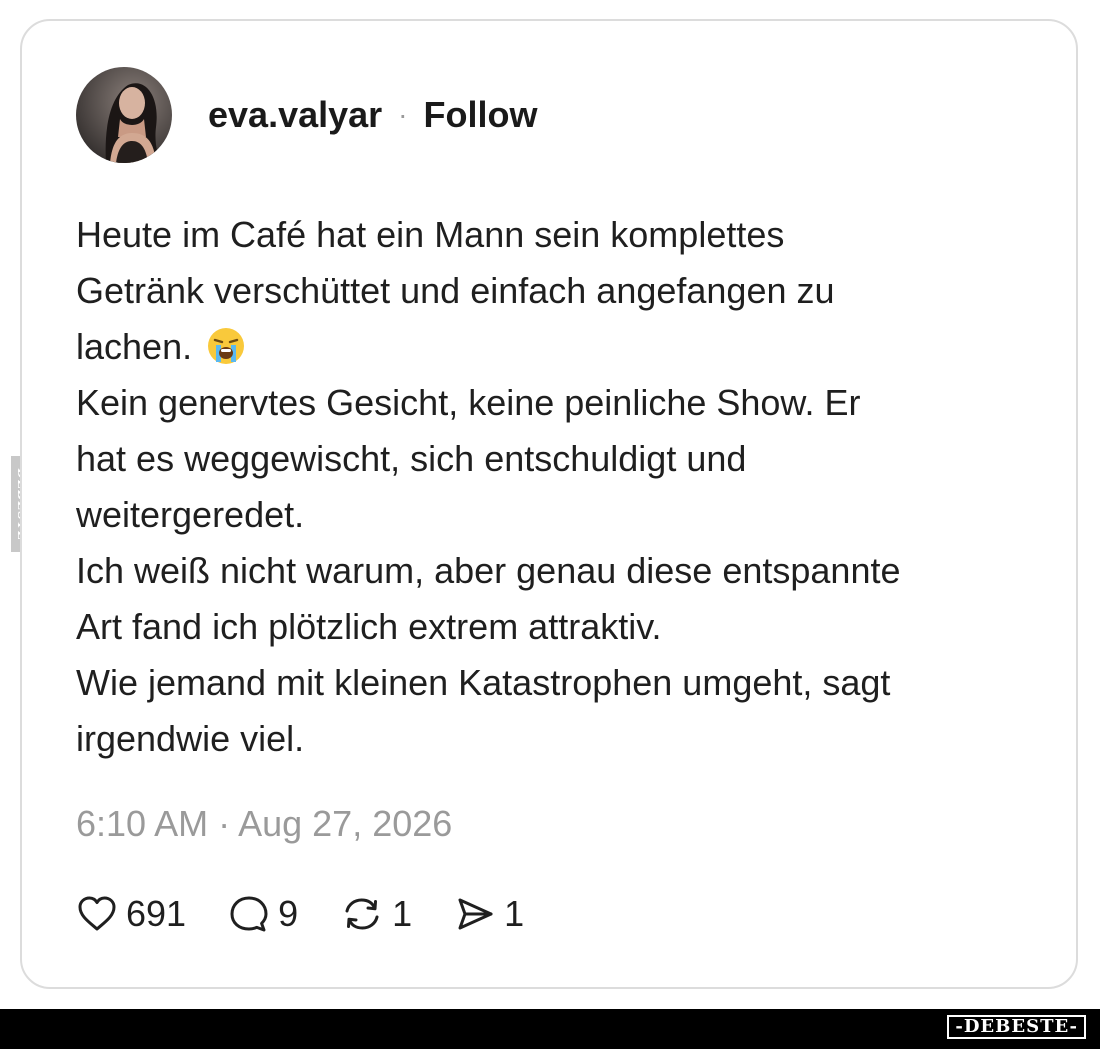  I want to click on post-line: lachen., so click(134, 346).